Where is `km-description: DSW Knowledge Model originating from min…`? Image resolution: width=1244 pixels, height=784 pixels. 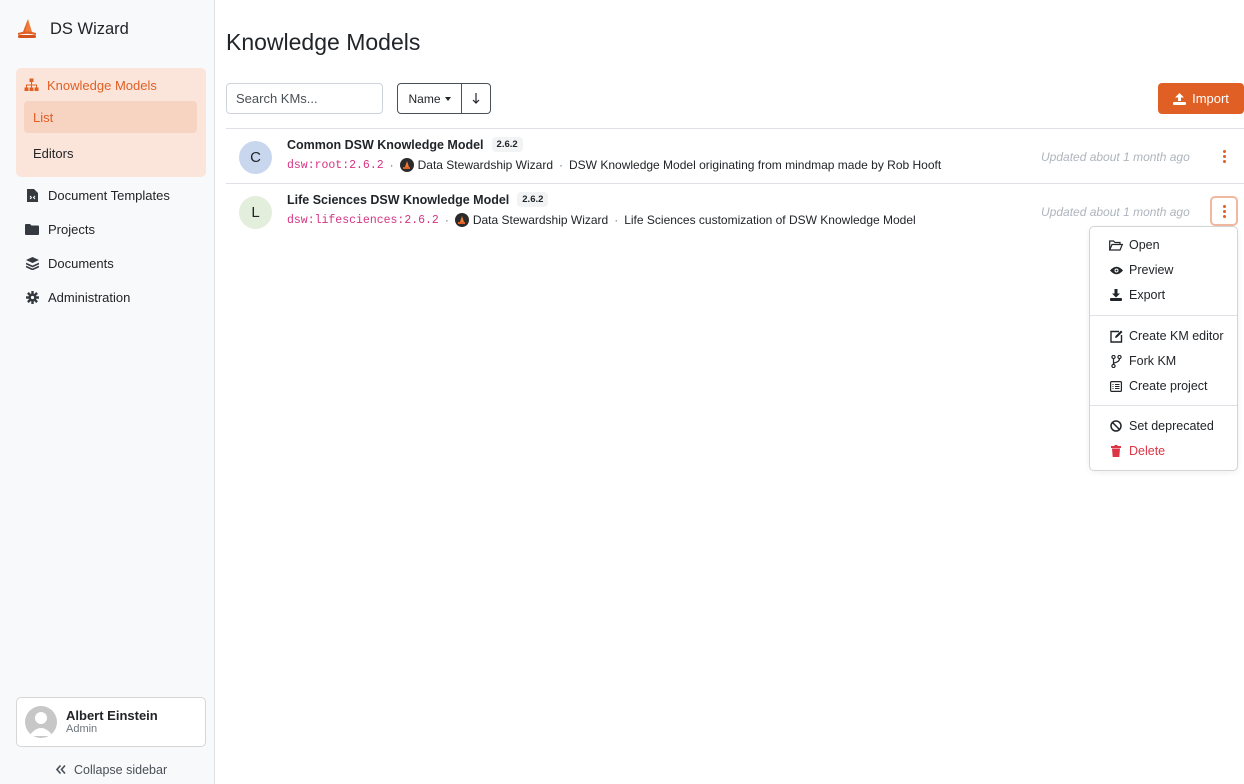 km-description: DSW Knowledge Model originating from min… is located at coordinates (755, 165).